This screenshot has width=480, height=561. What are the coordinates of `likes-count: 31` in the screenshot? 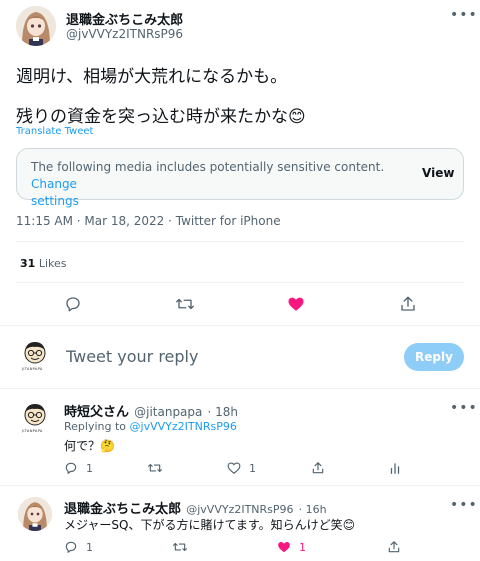 It's located at (28, 263).